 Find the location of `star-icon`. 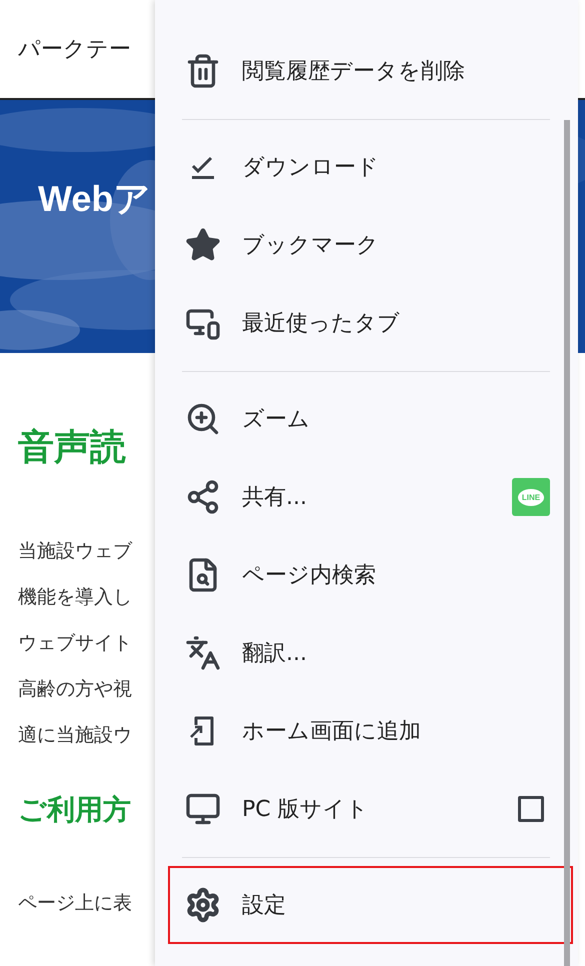

star-icon is located at coordinates (203, 245).